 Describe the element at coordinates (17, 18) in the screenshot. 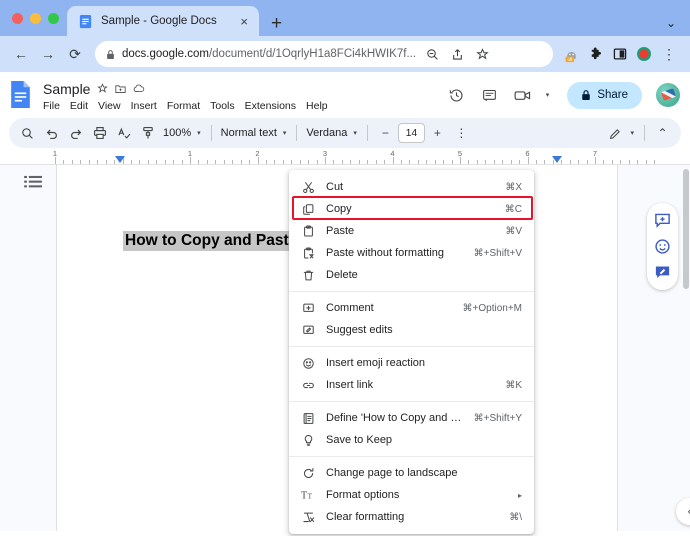

I see `close-window-button` at that location.